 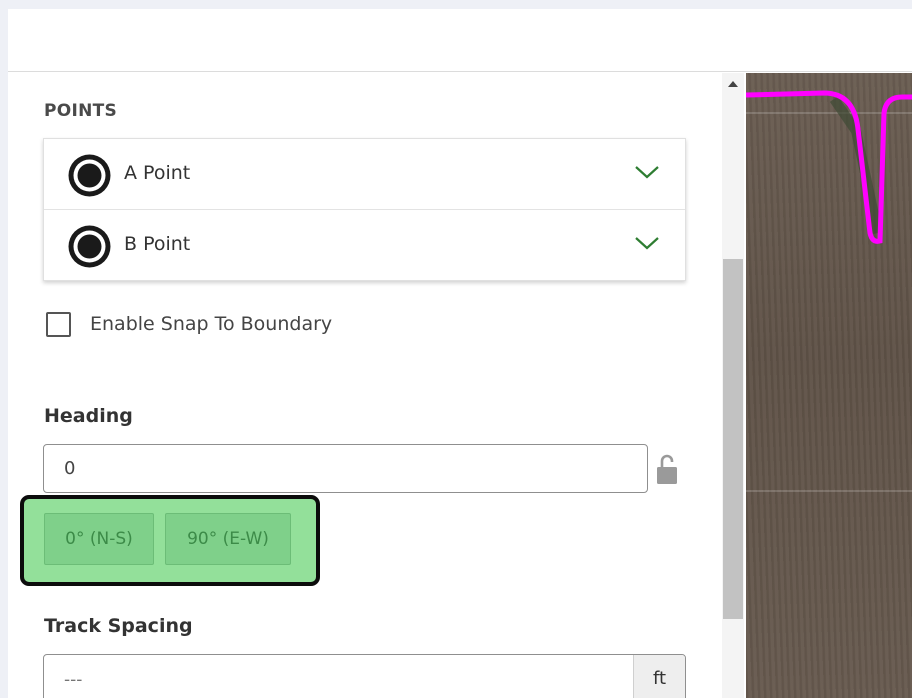 What do you see at coordinates (364, 174) in the screenshot?
I see `point-row-a: A Point` at bounding box center [364, 174].